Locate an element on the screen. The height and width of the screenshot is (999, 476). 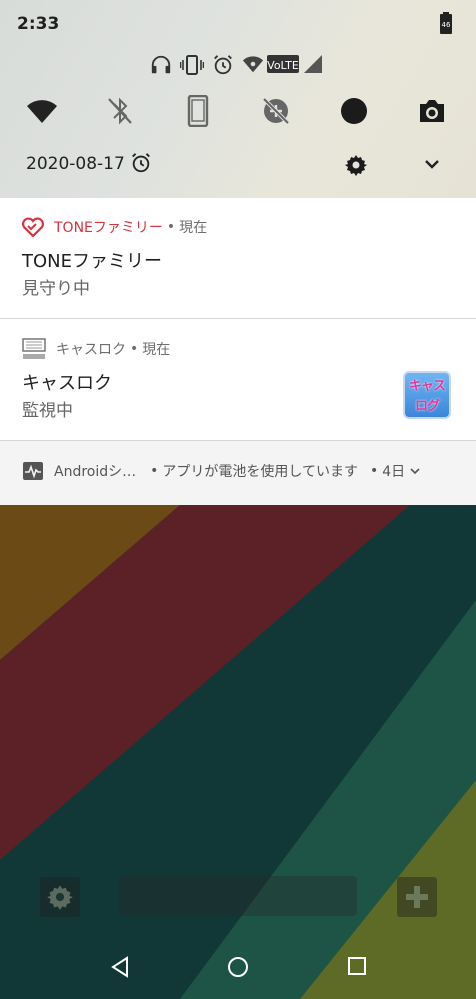
alarm-status-icon is located at coordinates (223, 65).